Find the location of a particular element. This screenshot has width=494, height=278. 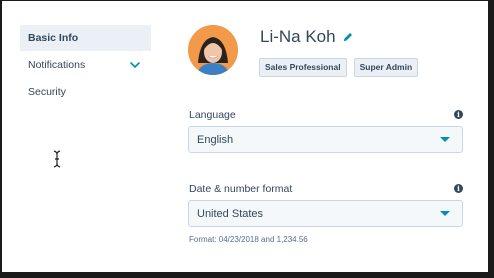

profile-name-text: Li-Na Koh is located at coordinates (298, 36).